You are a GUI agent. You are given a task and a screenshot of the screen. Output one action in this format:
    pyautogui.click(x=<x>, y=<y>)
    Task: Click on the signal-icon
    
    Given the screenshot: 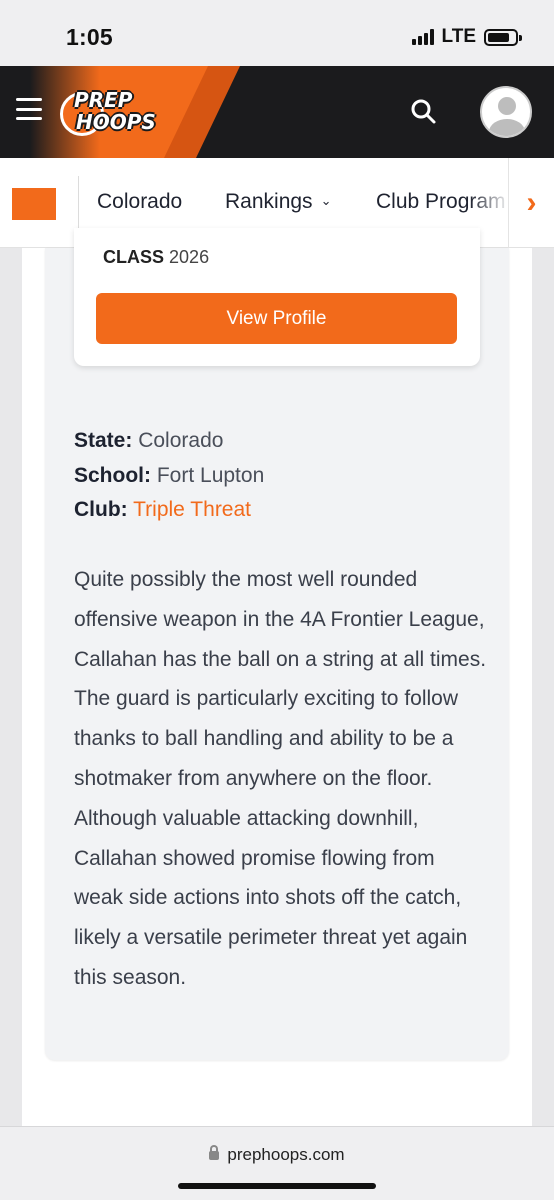 What is the action you would take?
    pyautogui.click(x=422, y=37)
    